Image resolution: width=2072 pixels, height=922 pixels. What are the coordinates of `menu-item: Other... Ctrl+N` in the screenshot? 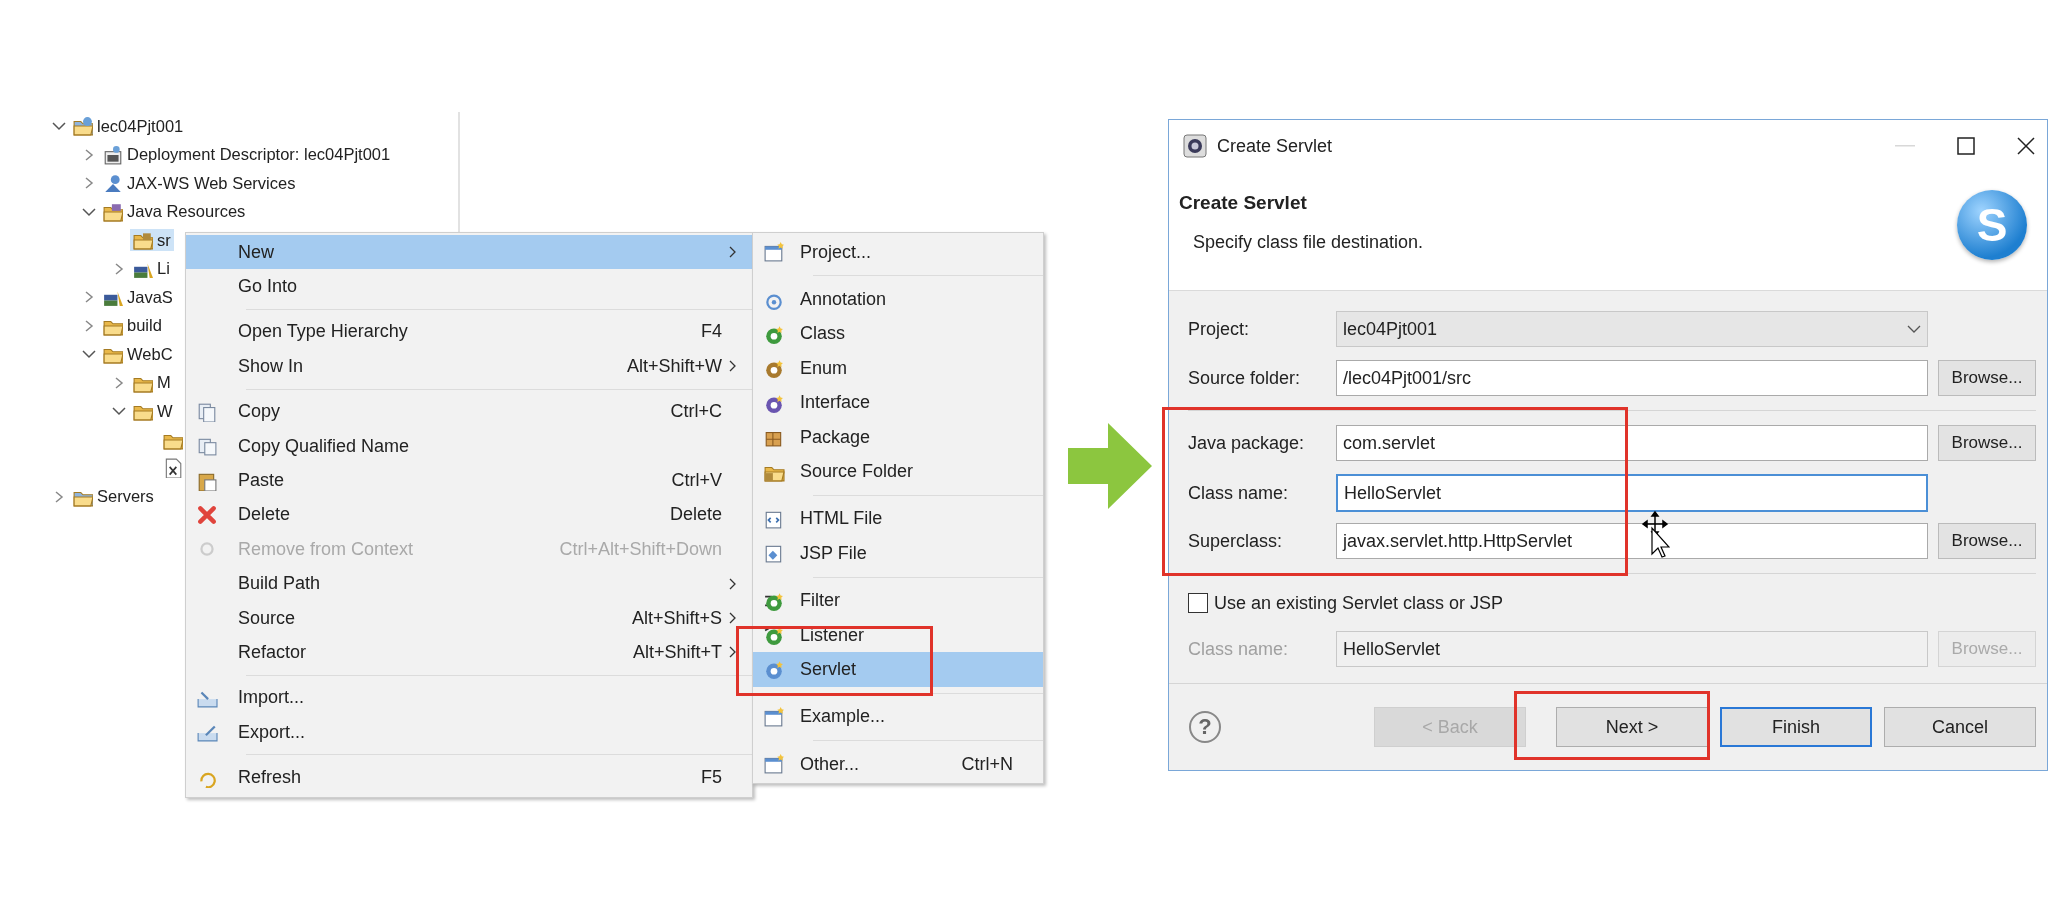 It's located at (898, 764).